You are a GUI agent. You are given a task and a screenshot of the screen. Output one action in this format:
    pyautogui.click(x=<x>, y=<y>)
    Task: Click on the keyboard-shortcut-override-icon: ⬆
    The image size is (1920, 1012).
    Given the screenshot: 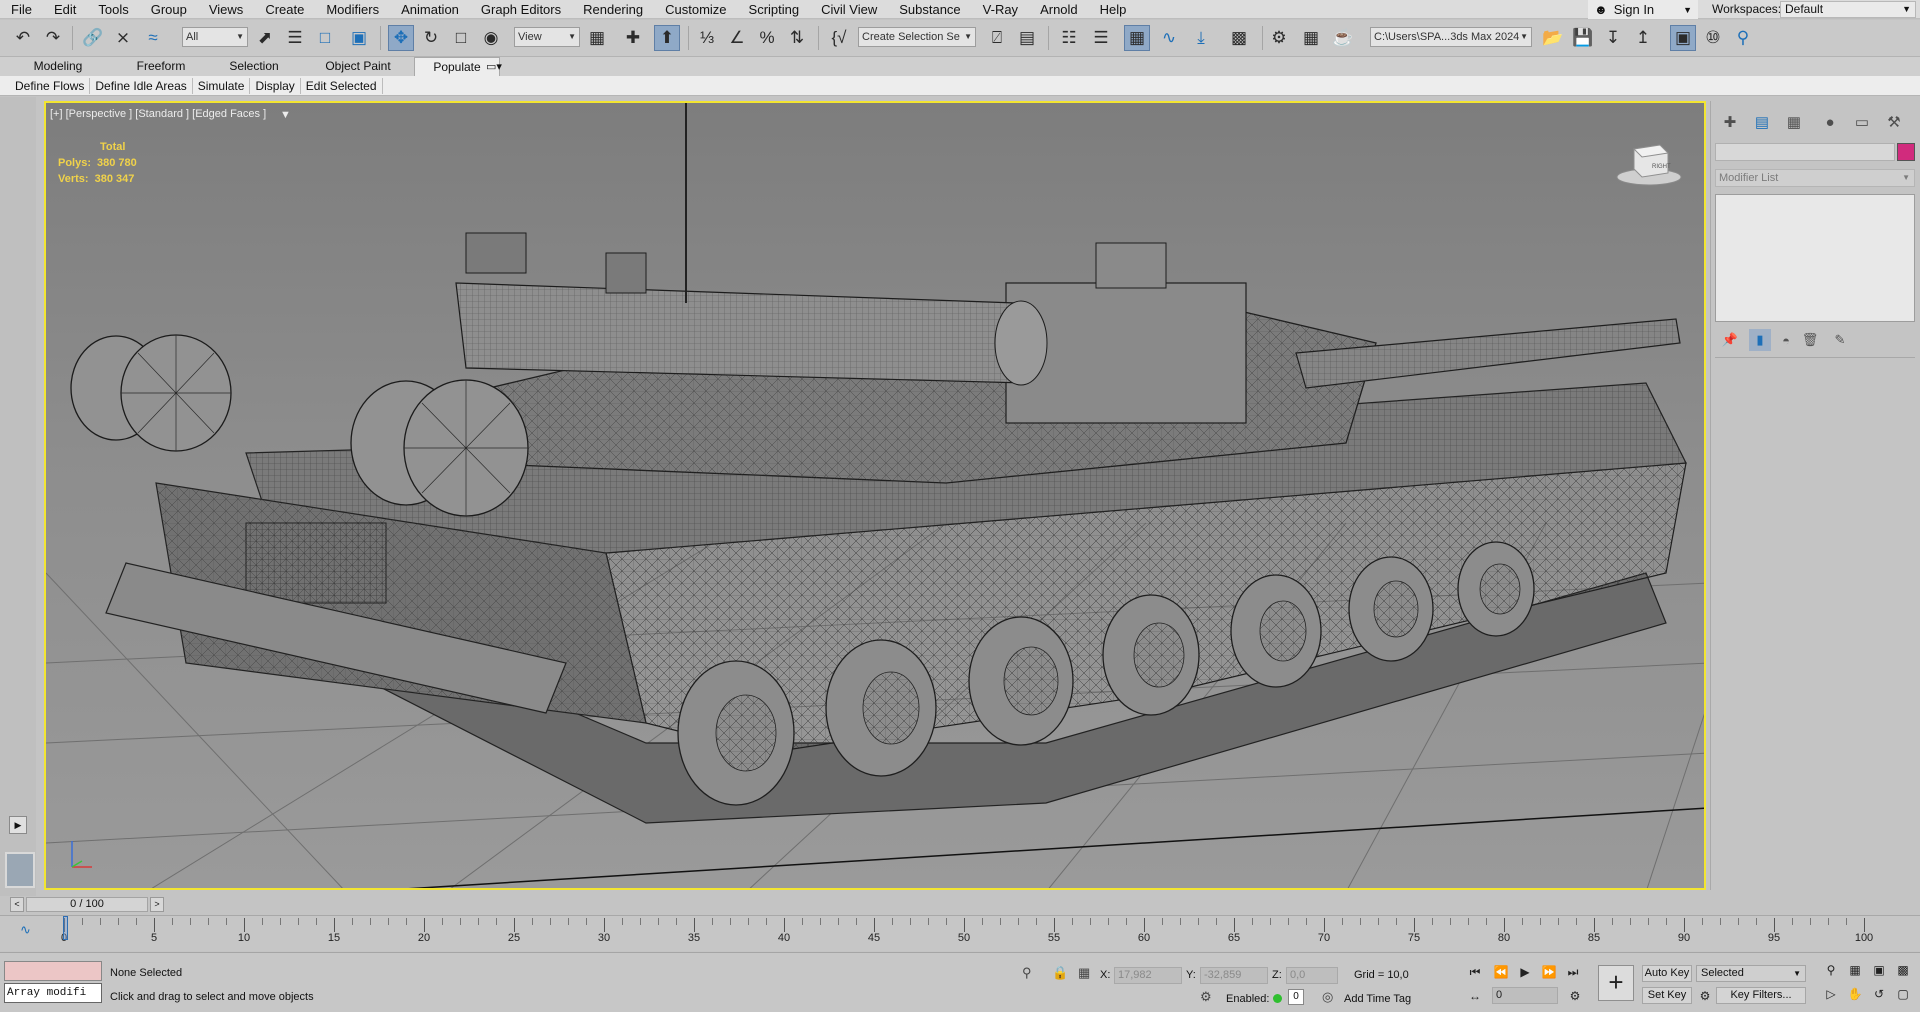 What is the action you would take?
    pyautogui.click(x=667, y=38)
    